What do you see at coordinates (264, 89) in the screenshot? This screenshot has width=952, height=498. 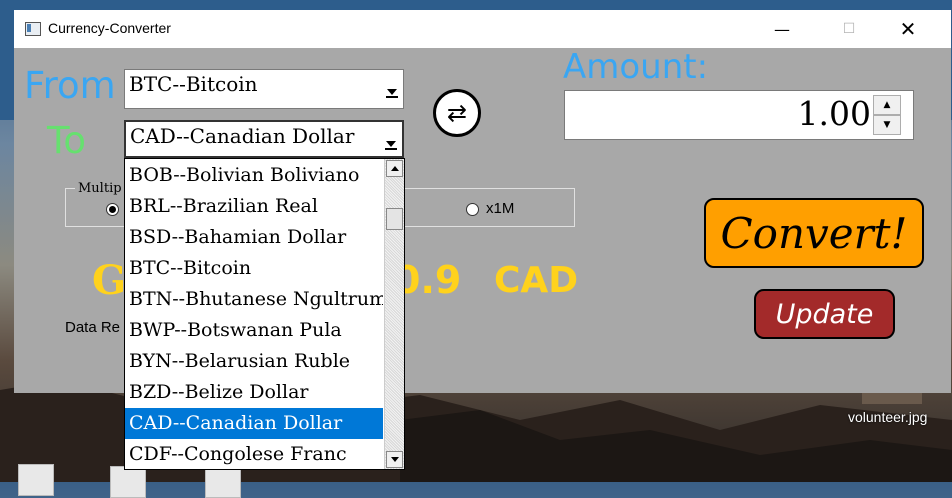 I see `from-currency-select: BTC--Bitcoin` at bounding box center [264, 89].